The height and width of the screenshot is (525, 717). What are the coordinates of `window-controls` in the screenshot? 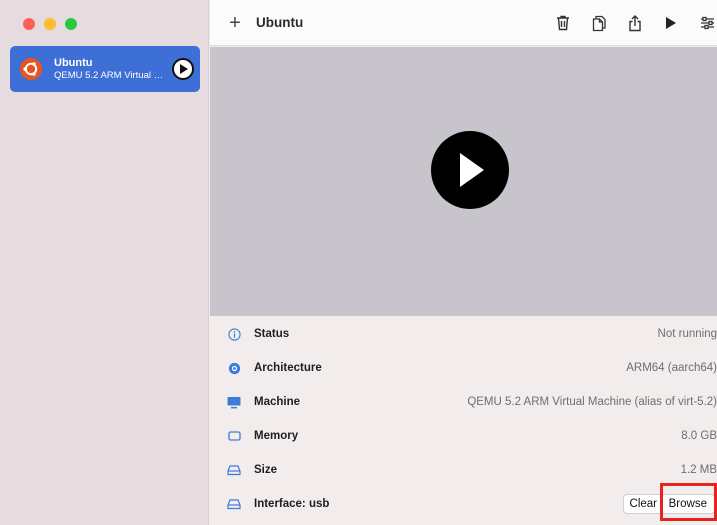 It's located at (50, 24).